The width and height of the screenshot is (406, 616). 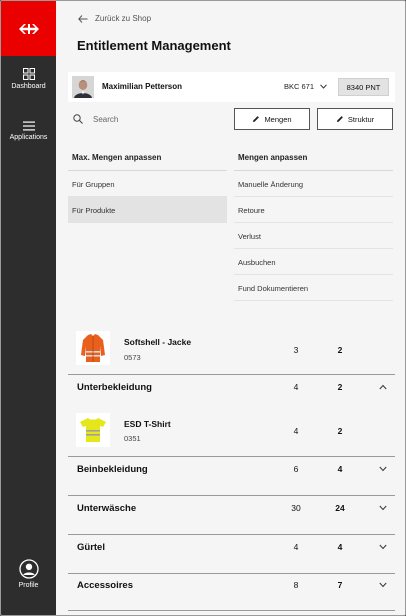 I want to click on menu-item-verlust: Verlust, so click(x=313, y=236).